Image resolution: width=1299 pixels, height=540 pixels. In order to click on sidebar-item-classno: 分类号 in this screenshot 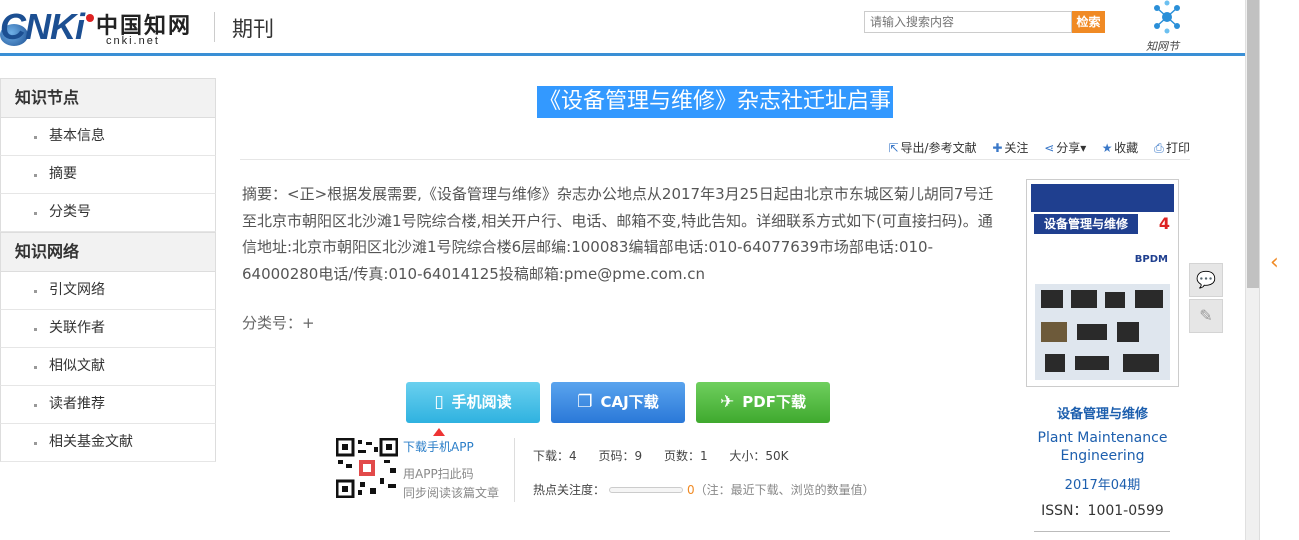, I will do `click(108, 213)`.